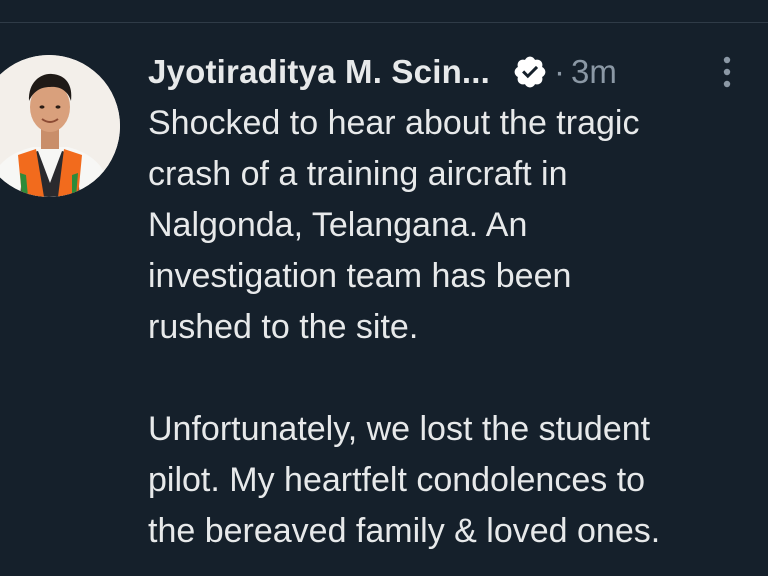  I want to click on top-divider, so click(384, 22).